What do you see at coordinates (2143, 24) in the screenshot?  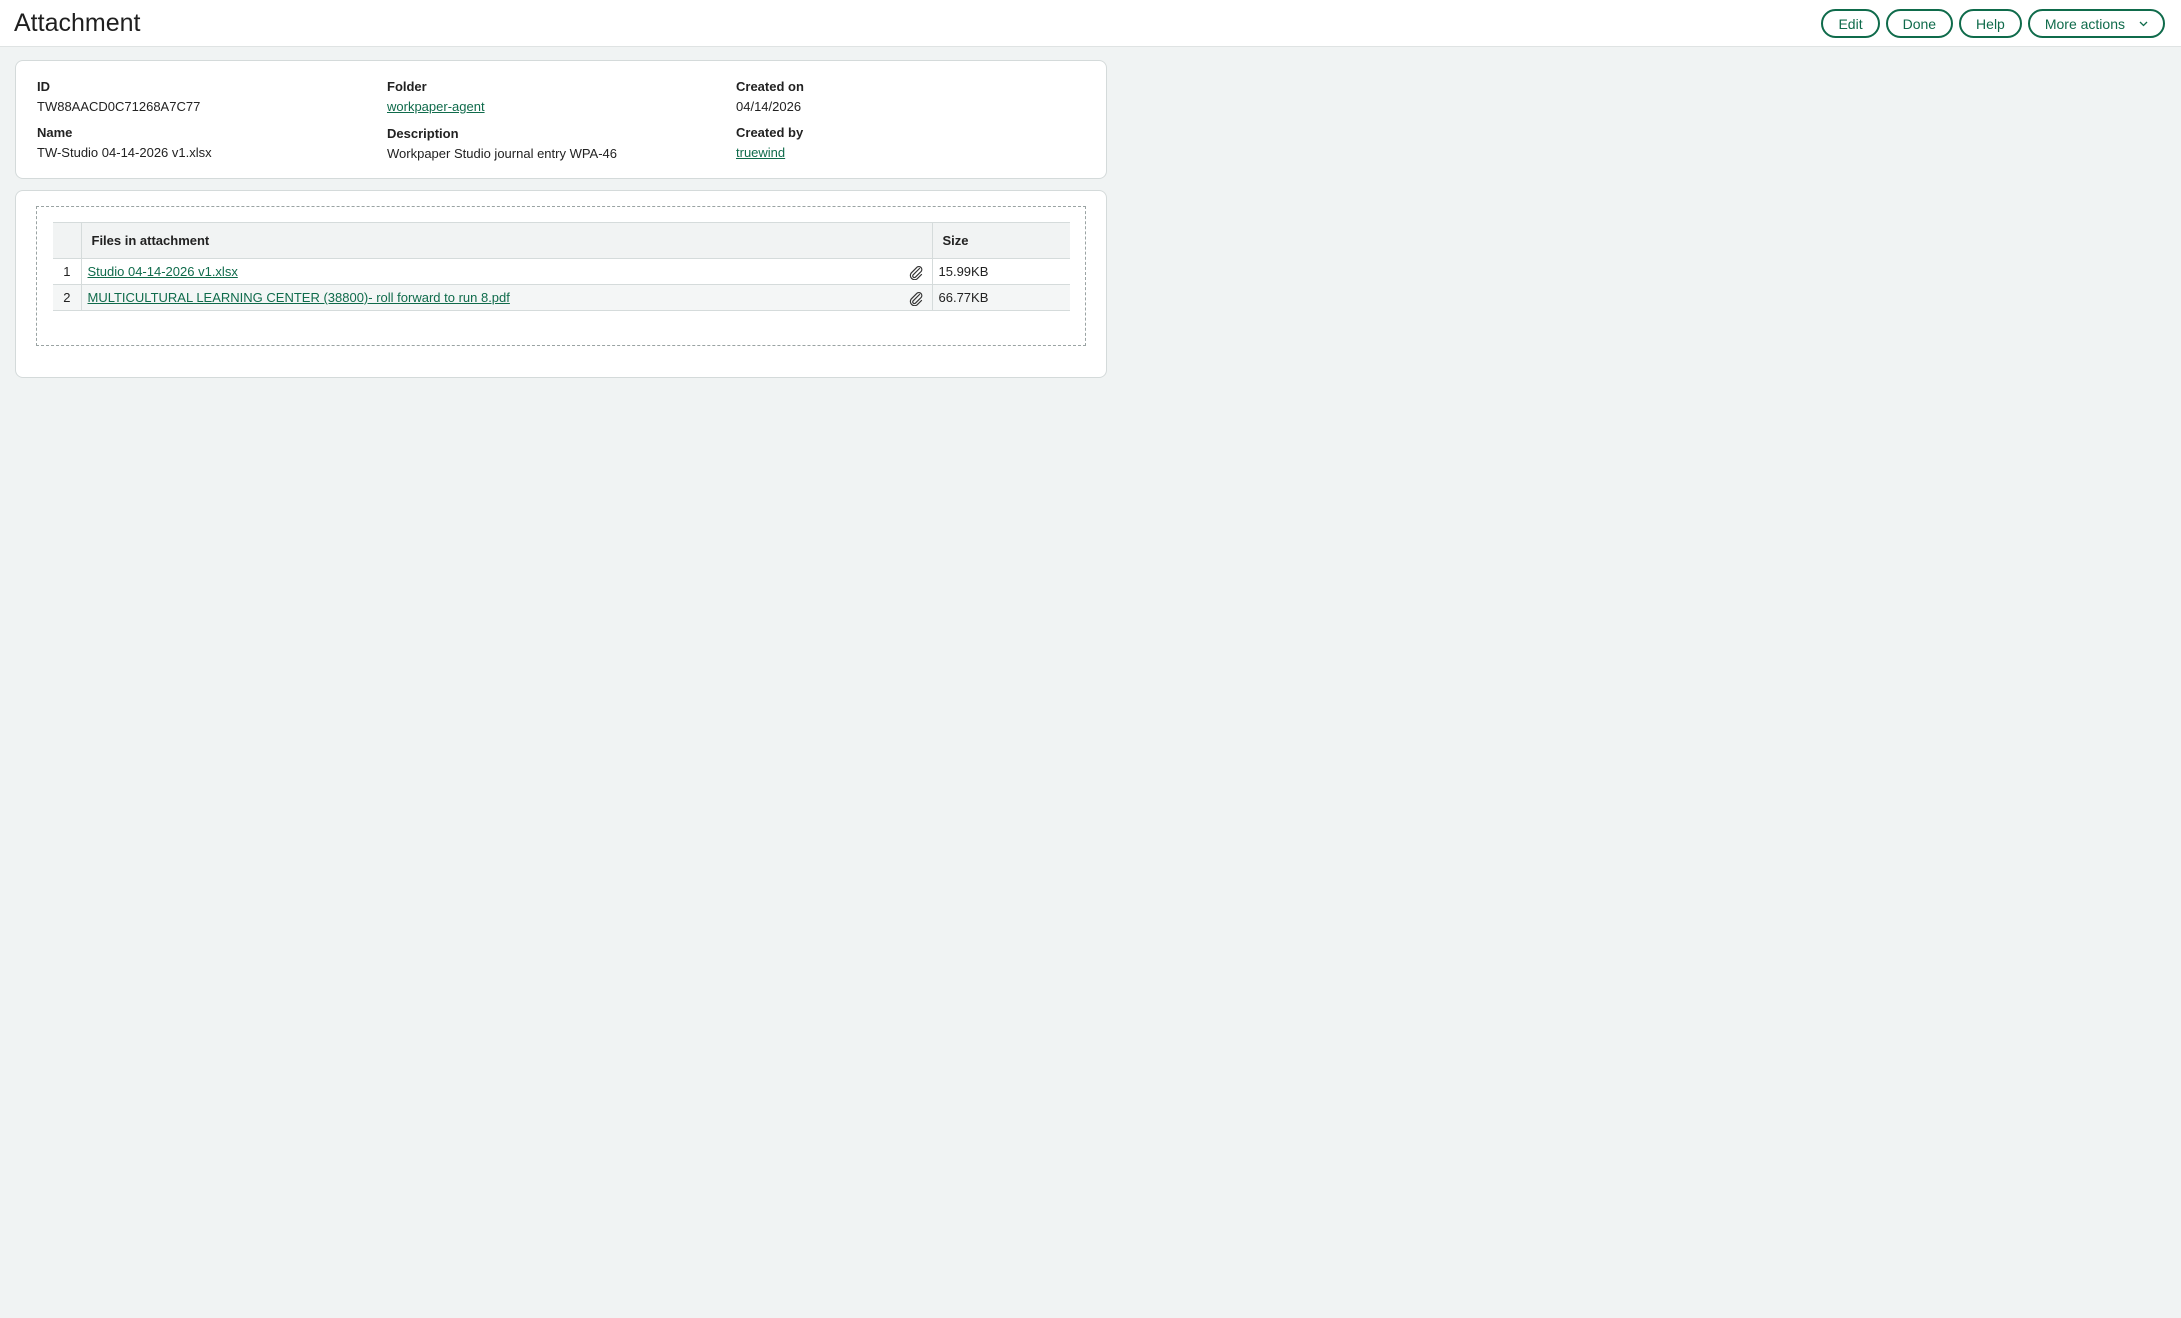 I see `chevron-down-icon` at bounding box center [2143, 24].